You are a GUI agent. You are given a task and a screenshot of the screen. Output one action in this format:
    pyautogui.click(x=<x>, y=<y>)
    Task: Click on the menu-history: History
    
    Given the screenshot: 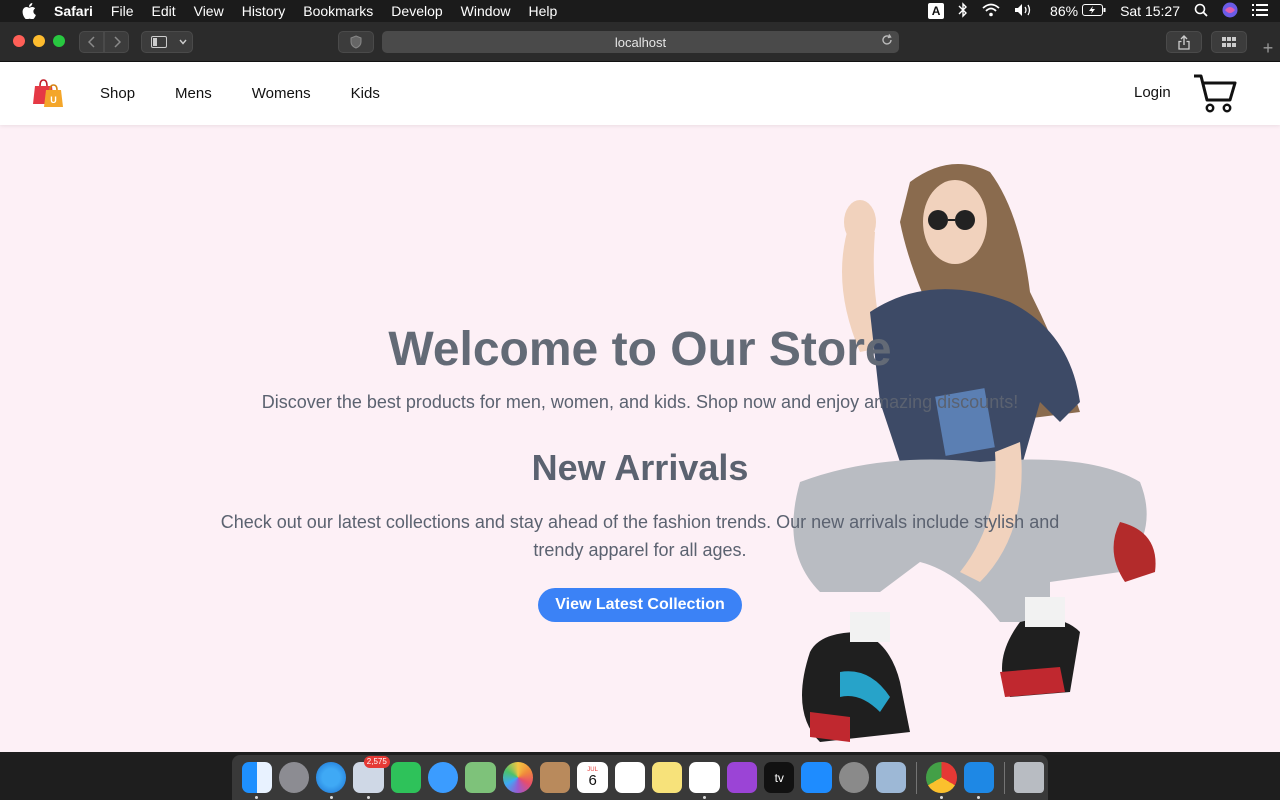 What is the action you would take?
    pyautogui.click(x=264, y=11)
    